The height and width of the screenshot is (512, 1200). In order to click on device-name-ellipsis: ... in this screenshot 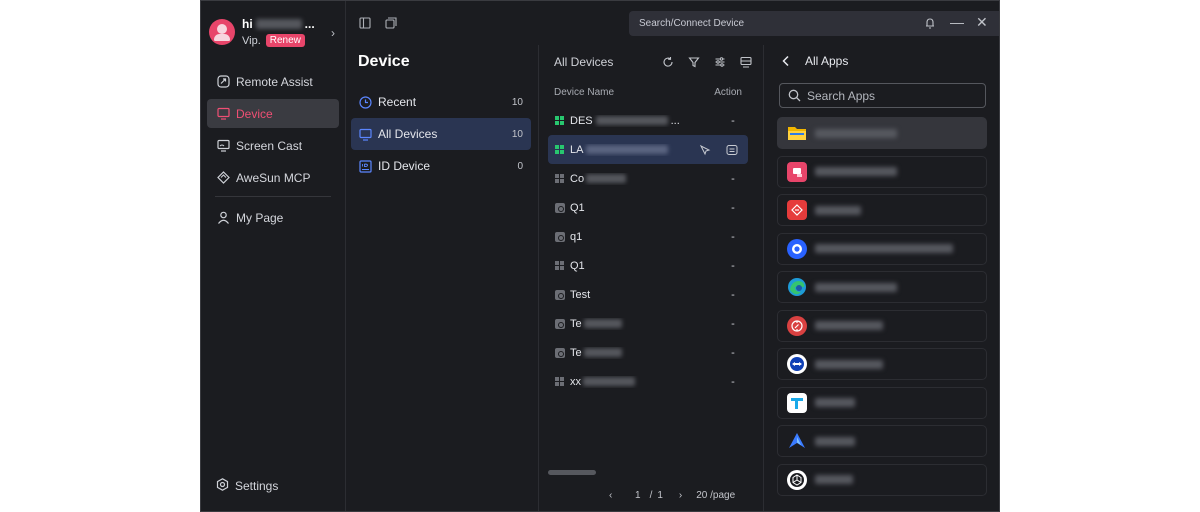, I will do `click(675, 120)`.